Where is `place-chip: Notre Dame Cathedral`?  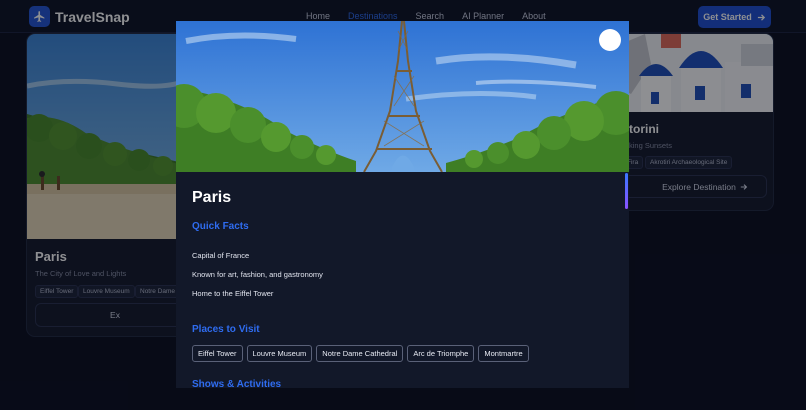 place-chip: Notre Dame Cathedral is located at coordinates (360, 353).